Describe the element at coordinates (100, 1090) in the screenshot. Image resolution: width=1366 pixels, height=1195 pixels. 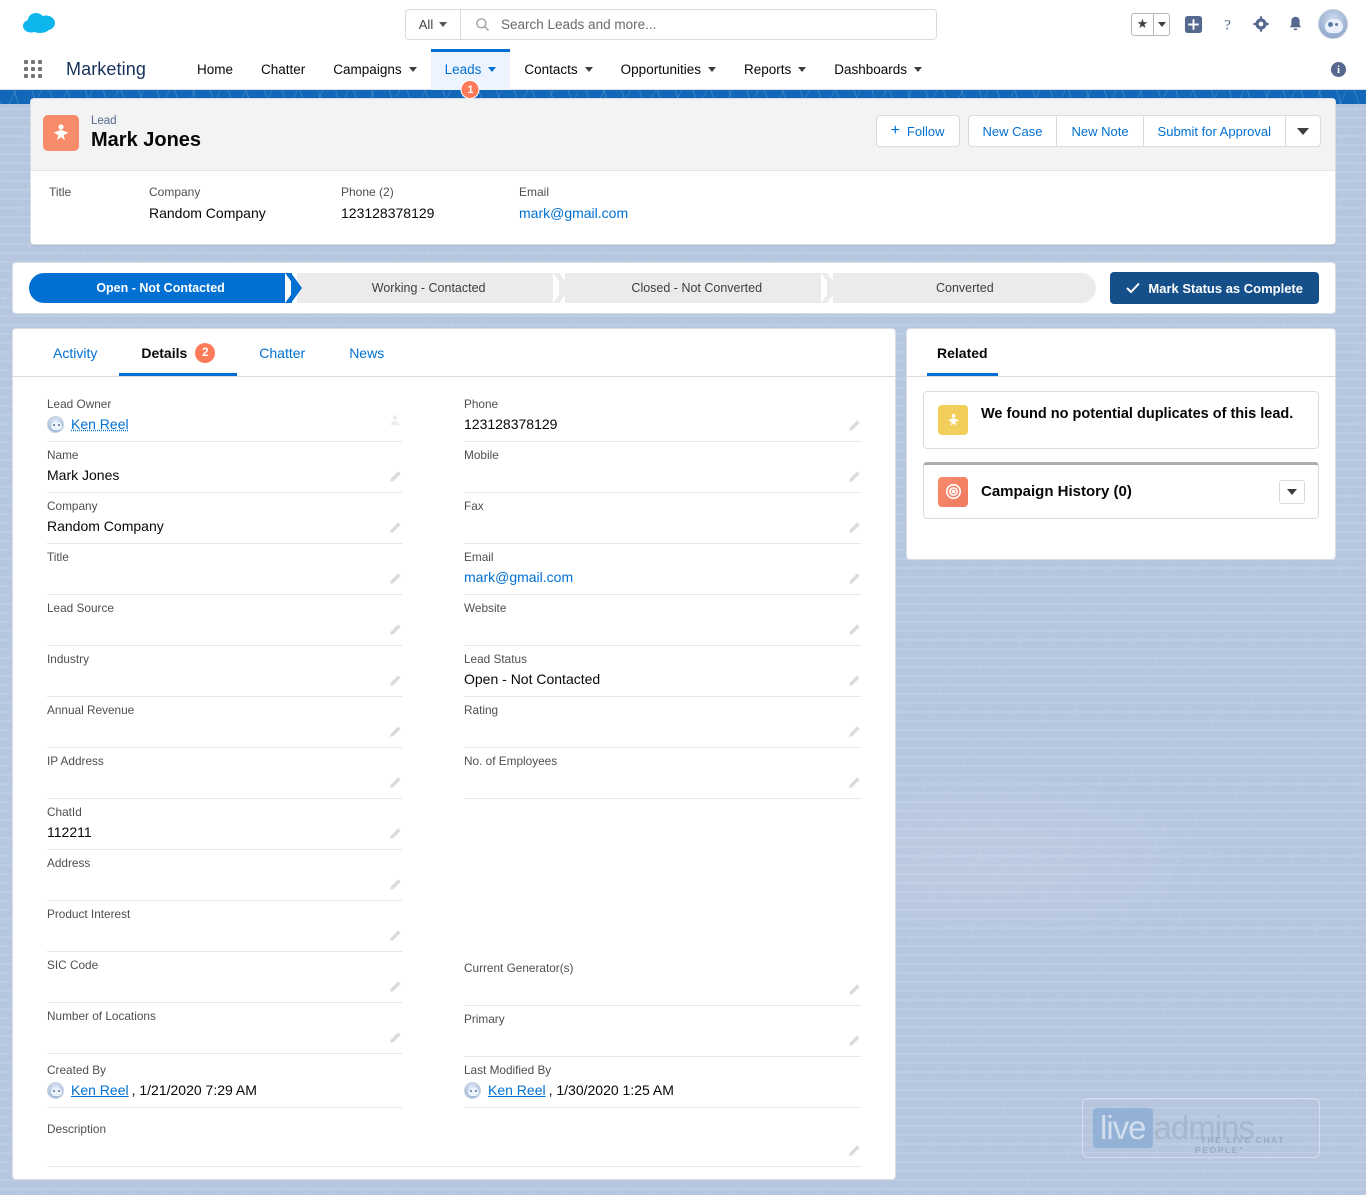
I see `created-by-user-link: Ken Reel` at that location.